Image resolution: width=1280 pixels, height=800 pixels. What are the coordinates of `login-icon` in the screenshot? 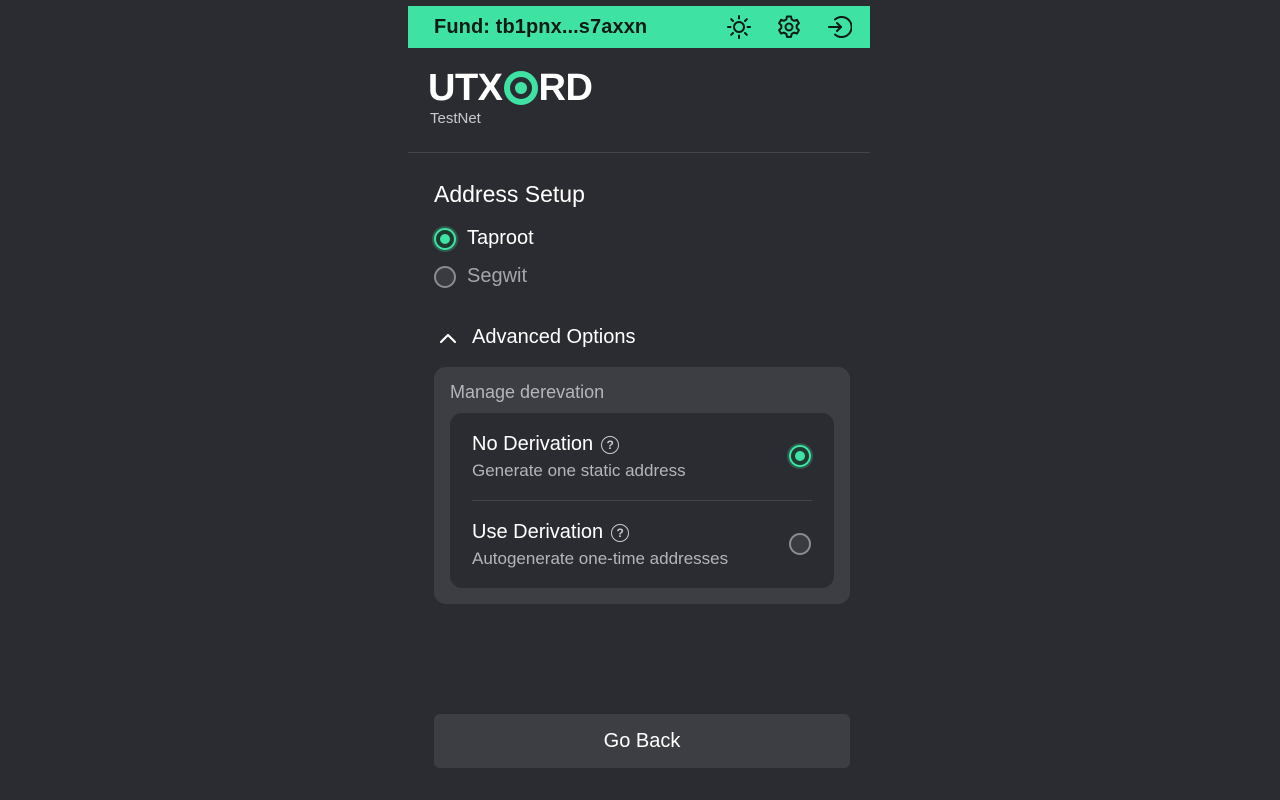 It's located at (839, 27).